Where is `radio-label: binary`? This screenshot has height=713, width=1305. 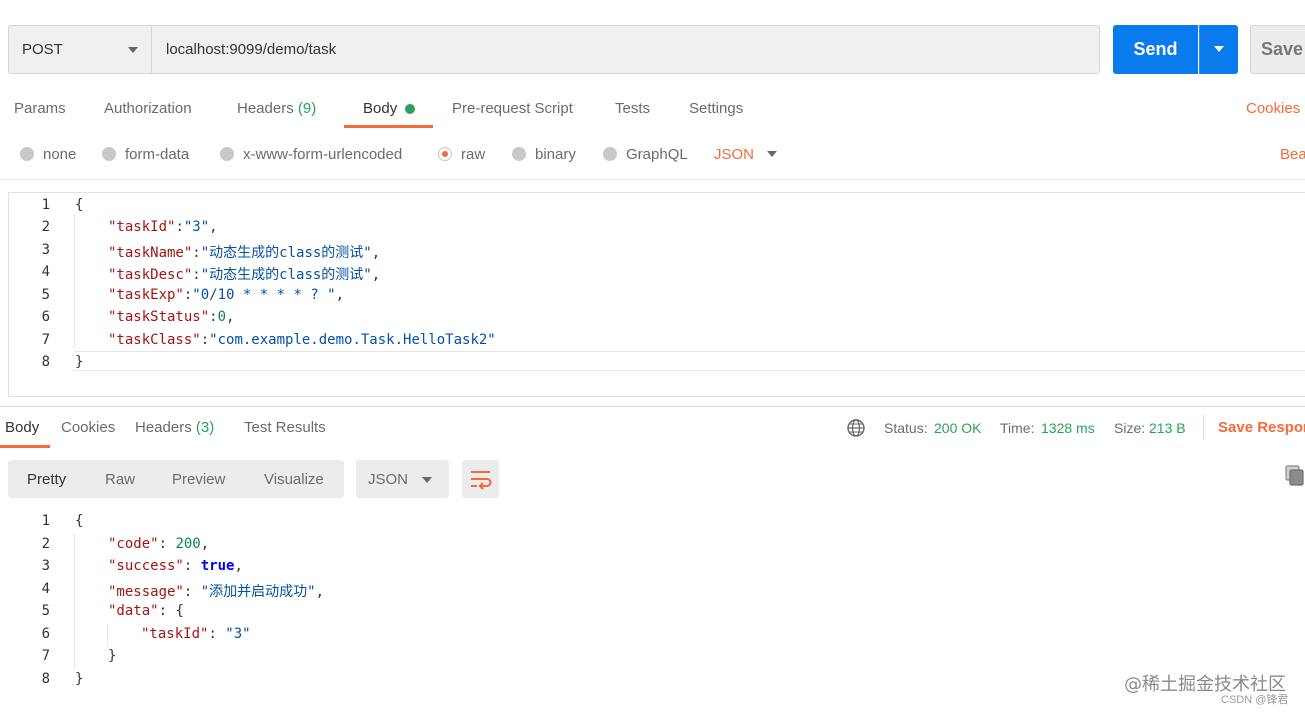 radio-label: binary is located at coordinates (555, 154).